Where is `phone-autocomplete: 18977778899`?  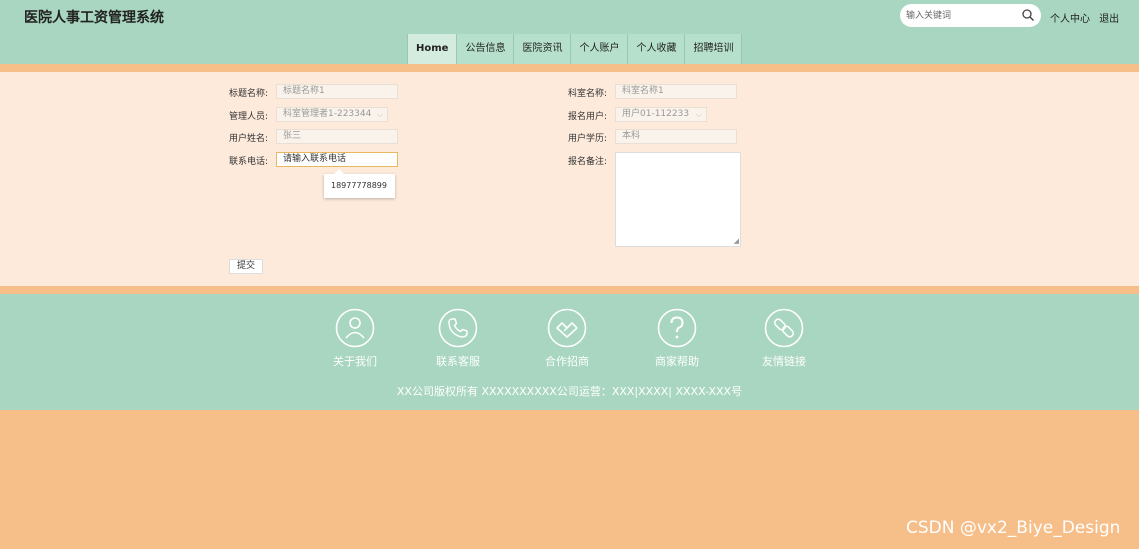 phone-autocomplete: 18977778899 is located at coordinates (359, 183).